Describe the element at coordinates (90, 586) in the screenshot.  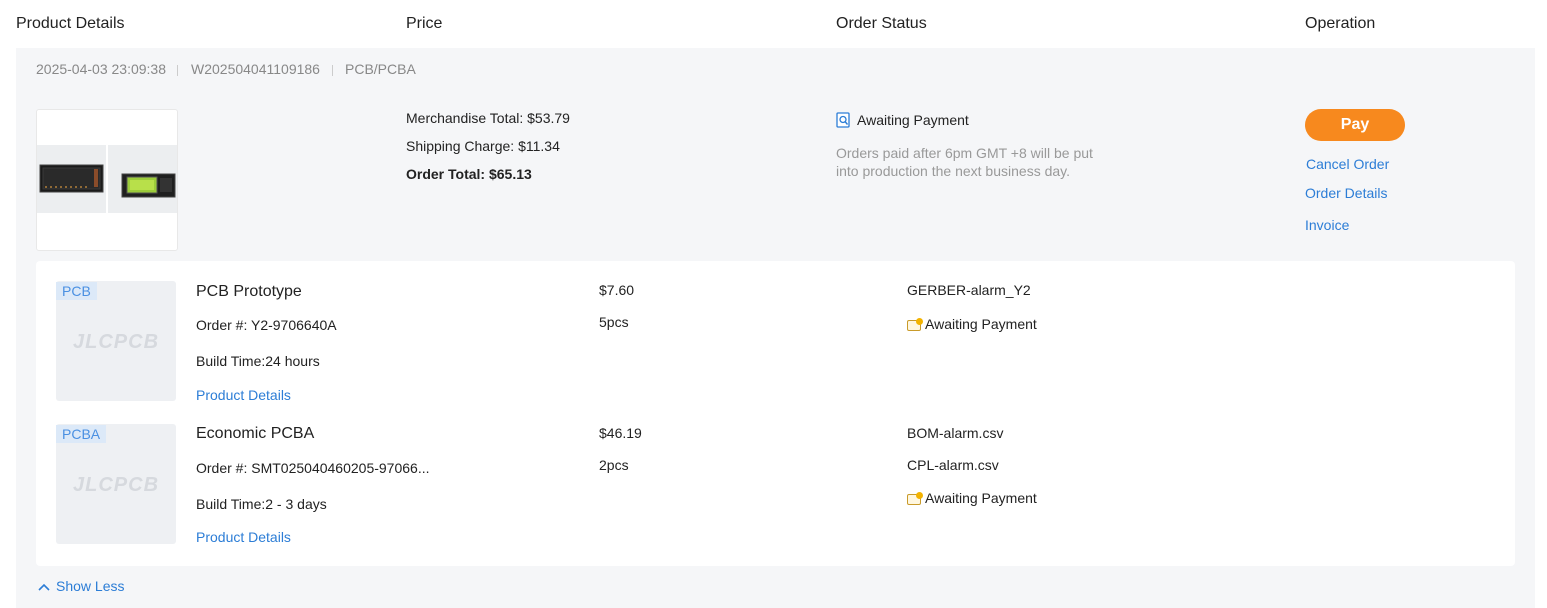
I see `show-less-toggle: Show Less` at that location.